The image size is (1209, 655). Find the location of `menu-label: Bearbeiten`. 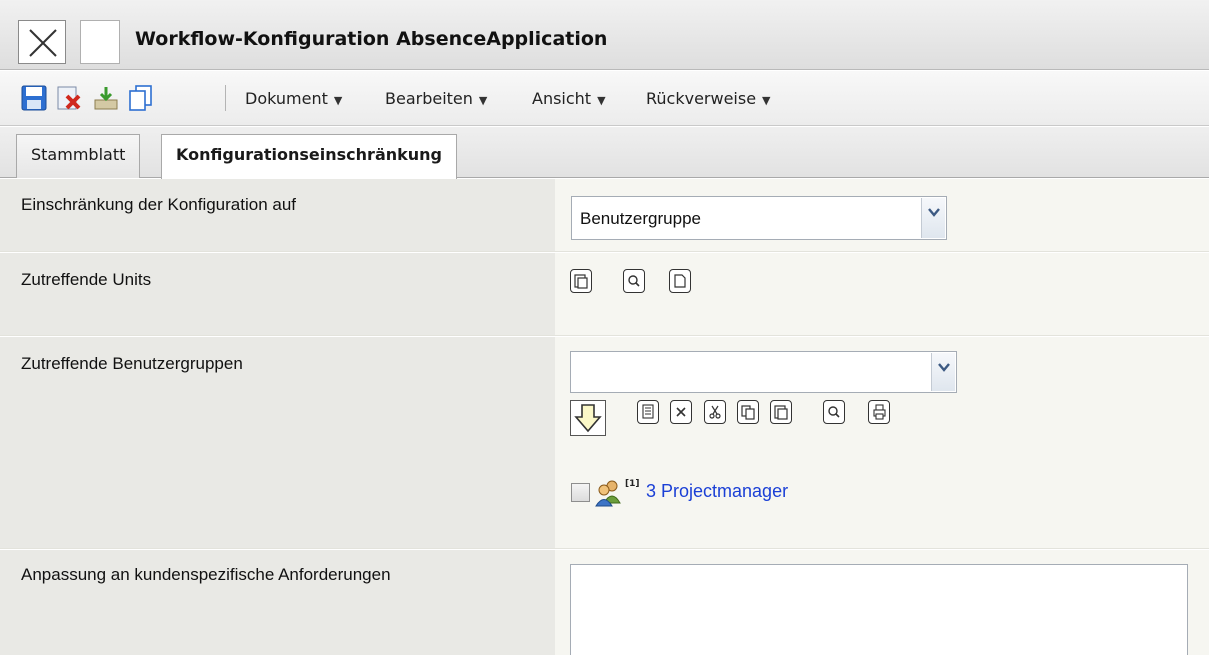

menu-label: Bearbeiten is located at coordinates (429, 98).